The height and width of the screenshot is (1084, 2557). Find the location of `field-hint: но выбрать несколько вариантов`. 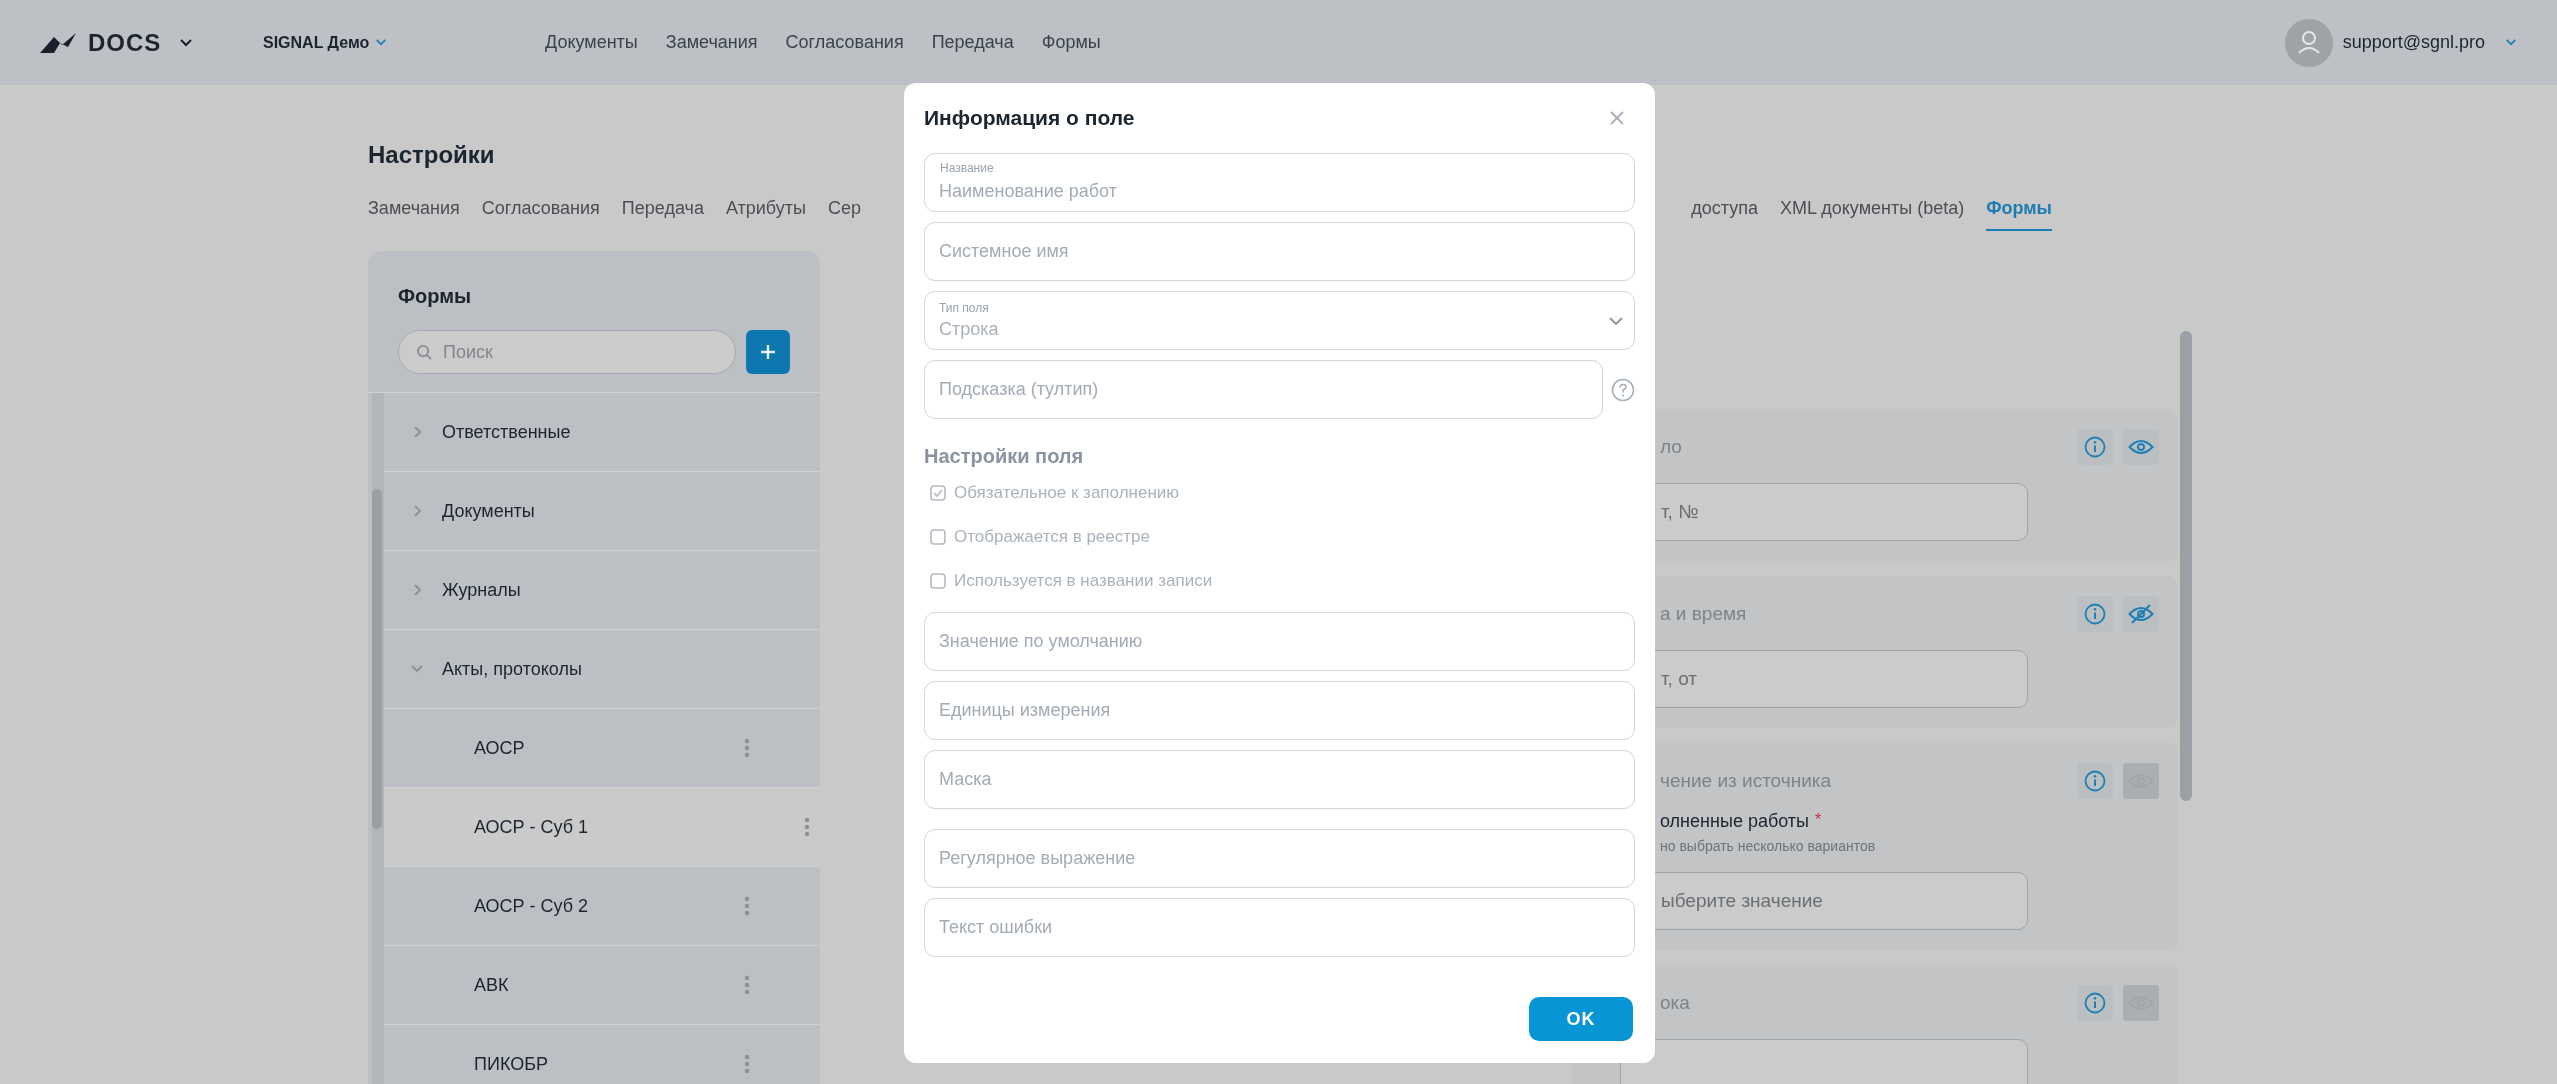

field-hint: но выбрать несколько вариантов is located at coordinates (1768, 846).